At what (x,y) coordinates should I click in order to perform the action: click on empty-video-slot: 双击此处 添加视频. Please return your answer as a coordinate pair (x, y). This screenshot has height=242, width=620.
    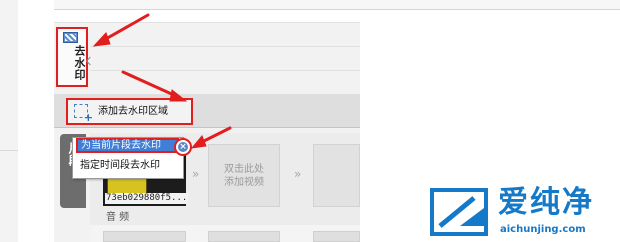
    Looking at the image, I should click on (244, 175).